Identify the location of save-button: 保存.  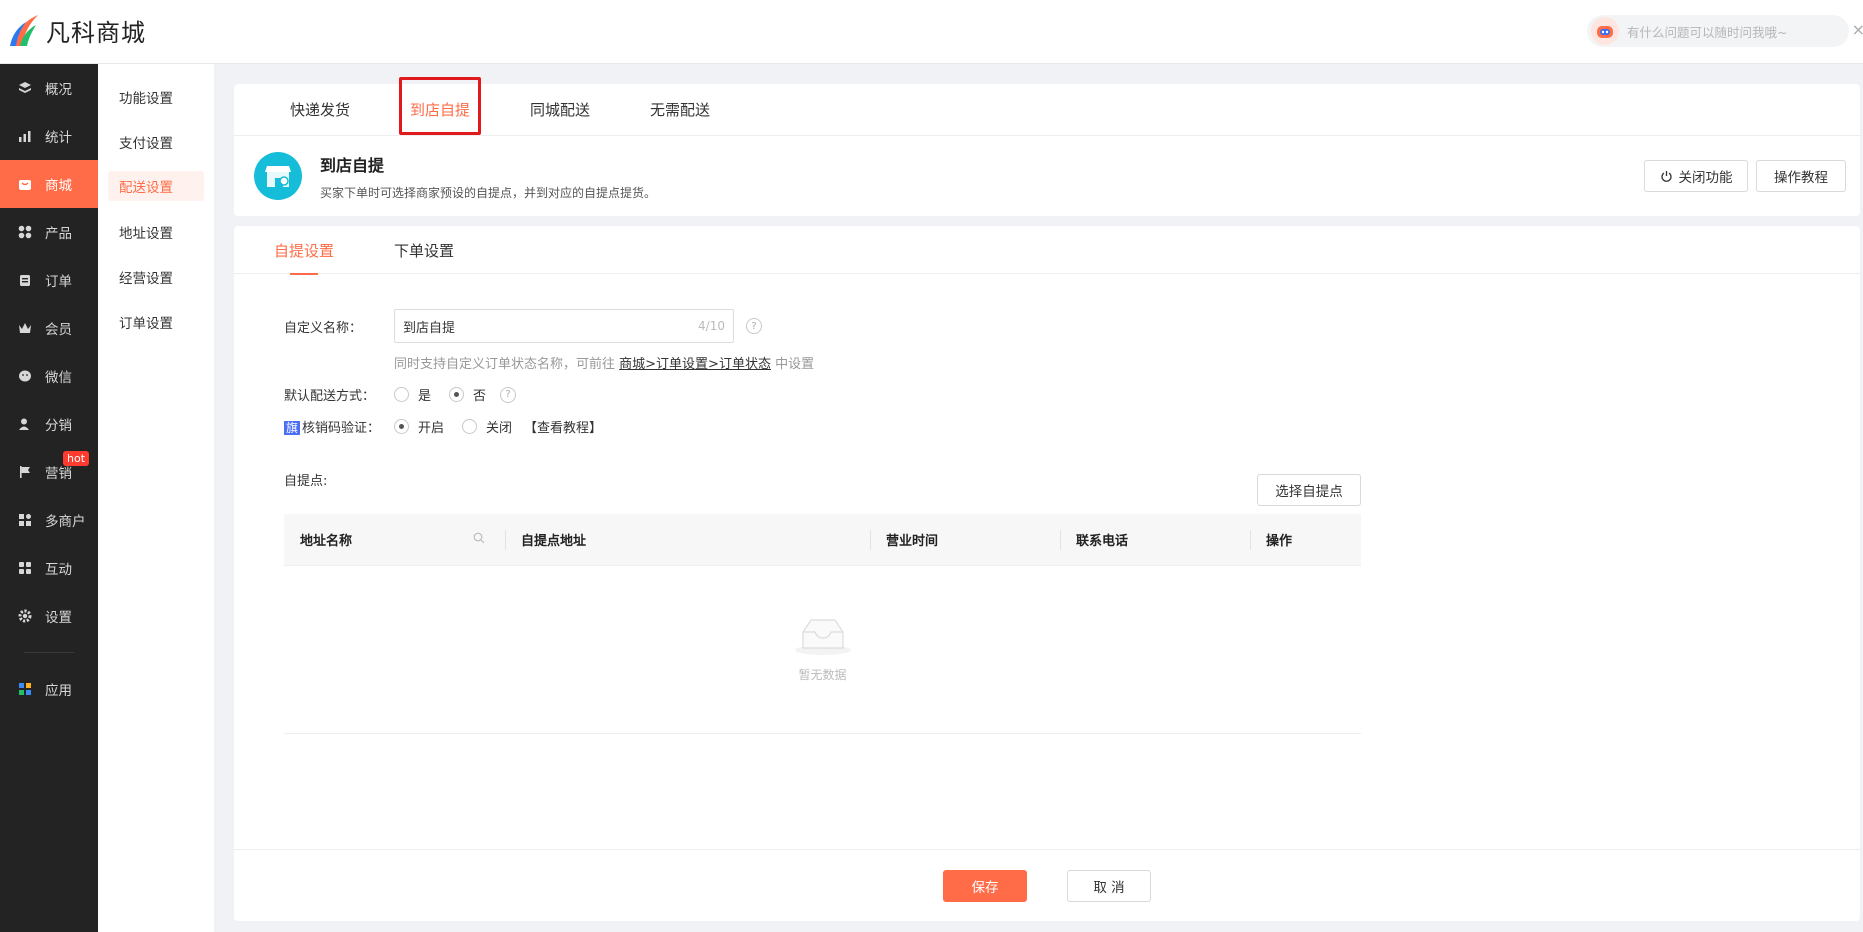
(985, 885).